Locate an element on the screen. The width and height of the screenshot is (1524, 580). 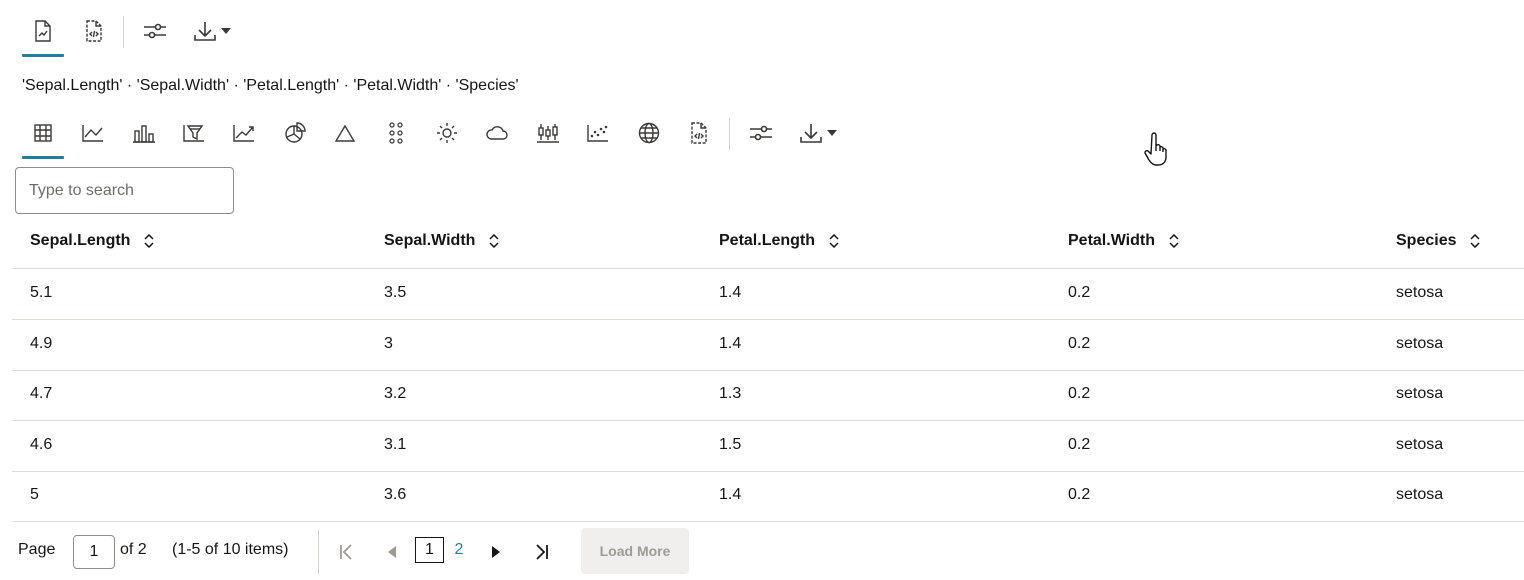
table-row: 4.7 3.2 1.3 0.2 setosa is located at coordinates (768, 395).